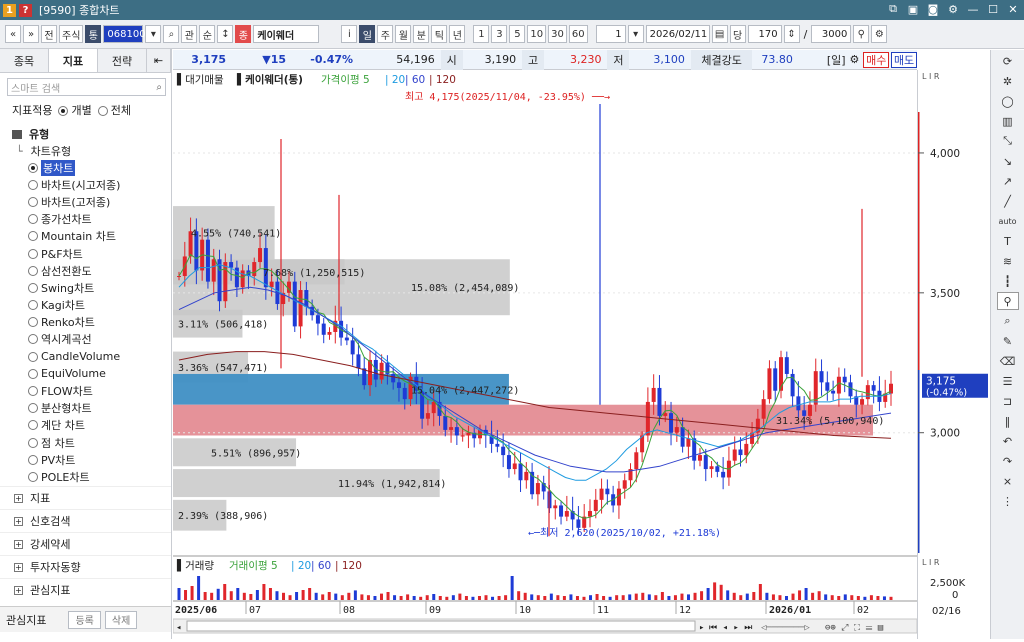 The width and height of the screenshot is (1024, 642). I want to click on market-button: 전, so click(49, 34).